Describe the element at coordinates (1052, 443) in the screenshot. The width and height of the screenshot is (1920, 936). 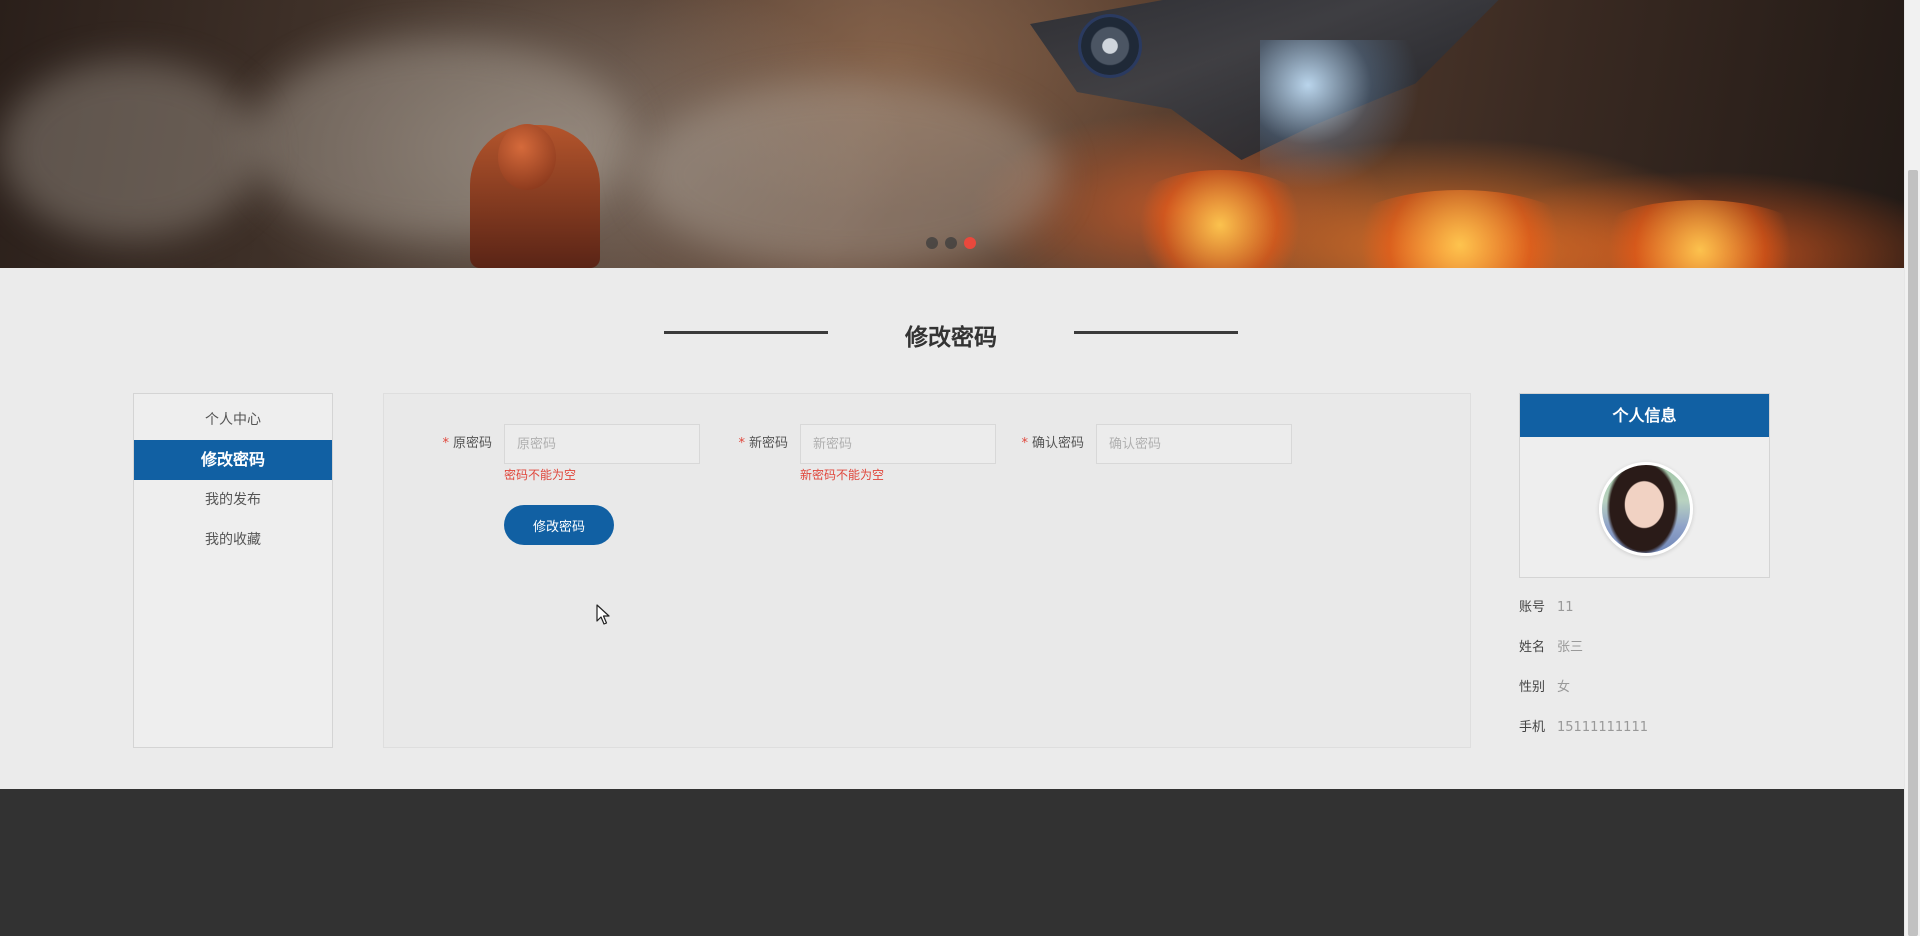
I see `confirm-password-label: * 确认密码` at that location.